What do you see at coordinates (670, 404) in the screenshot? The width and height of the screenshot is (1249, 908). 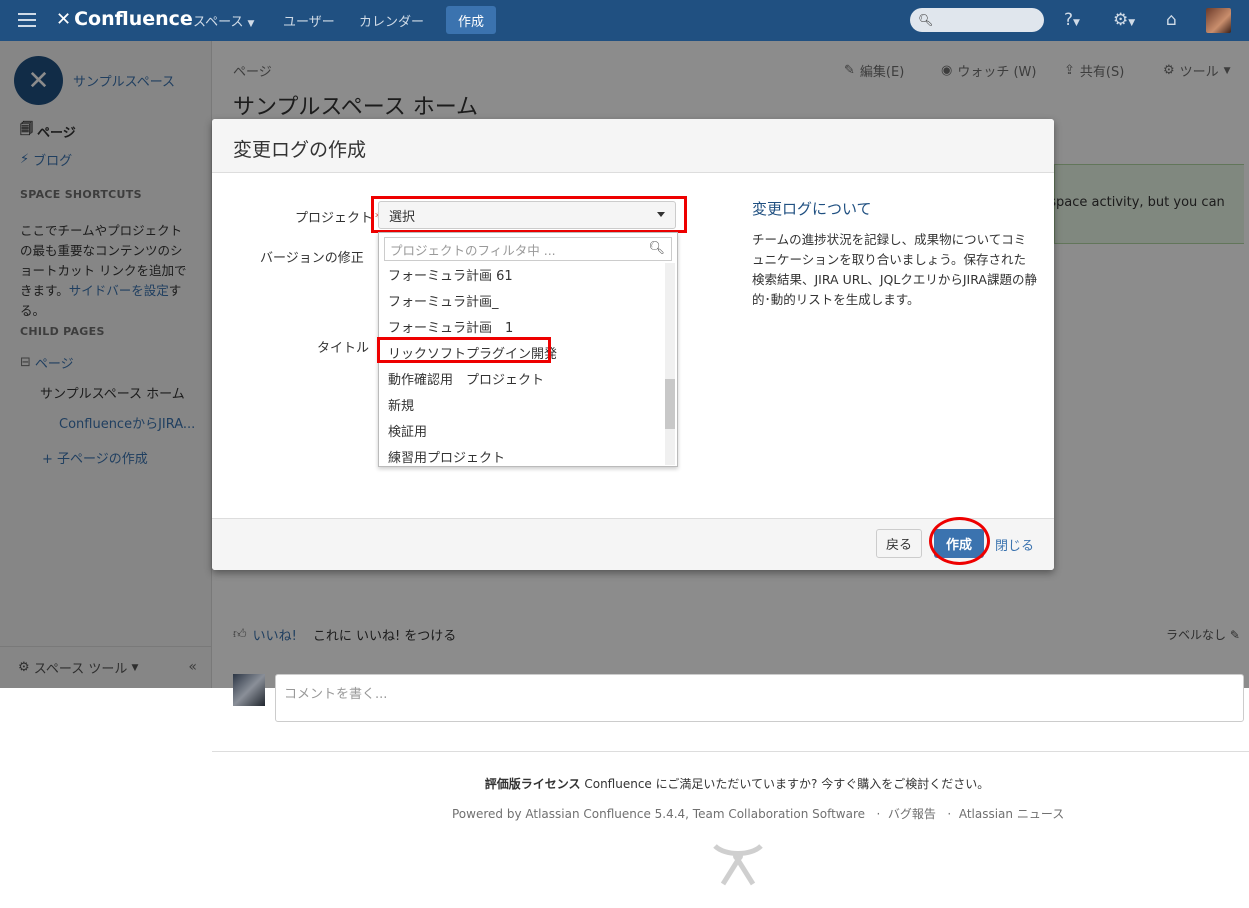 I see `scroll-thumb` at bounding box center [670, 404].